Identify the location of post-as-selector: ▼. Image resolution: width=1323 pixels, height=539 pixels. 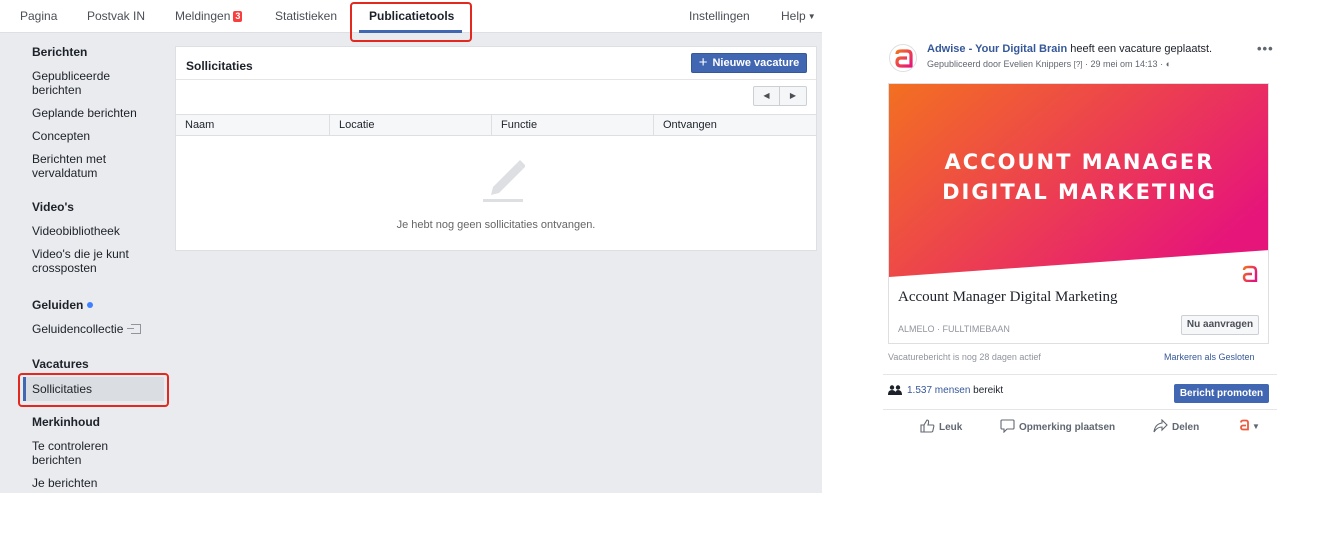
(1249, 426).